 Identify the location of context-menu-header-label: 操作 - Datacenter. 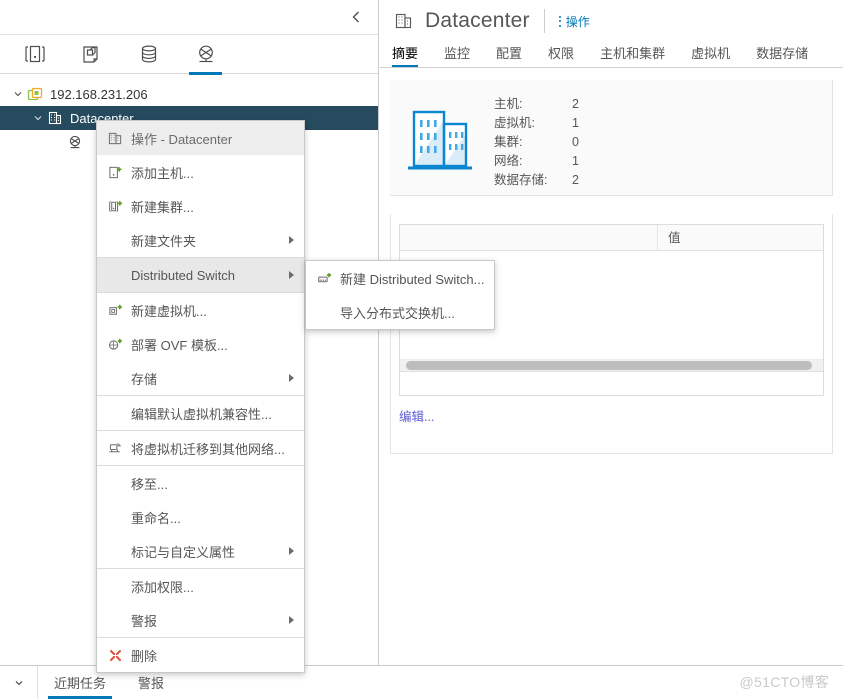
(182, 139).